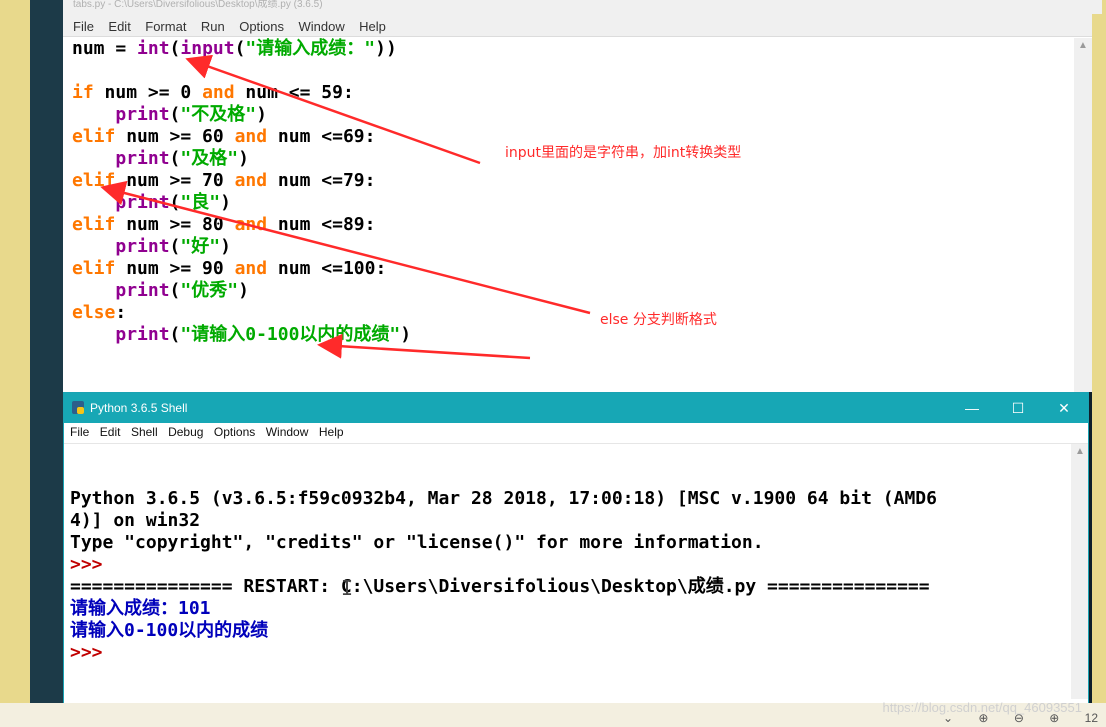  What do you see at coordinates (135, 520) in the screenshot?
I see `shell-line: 4)] on win32` at bounding box center [135, 520].